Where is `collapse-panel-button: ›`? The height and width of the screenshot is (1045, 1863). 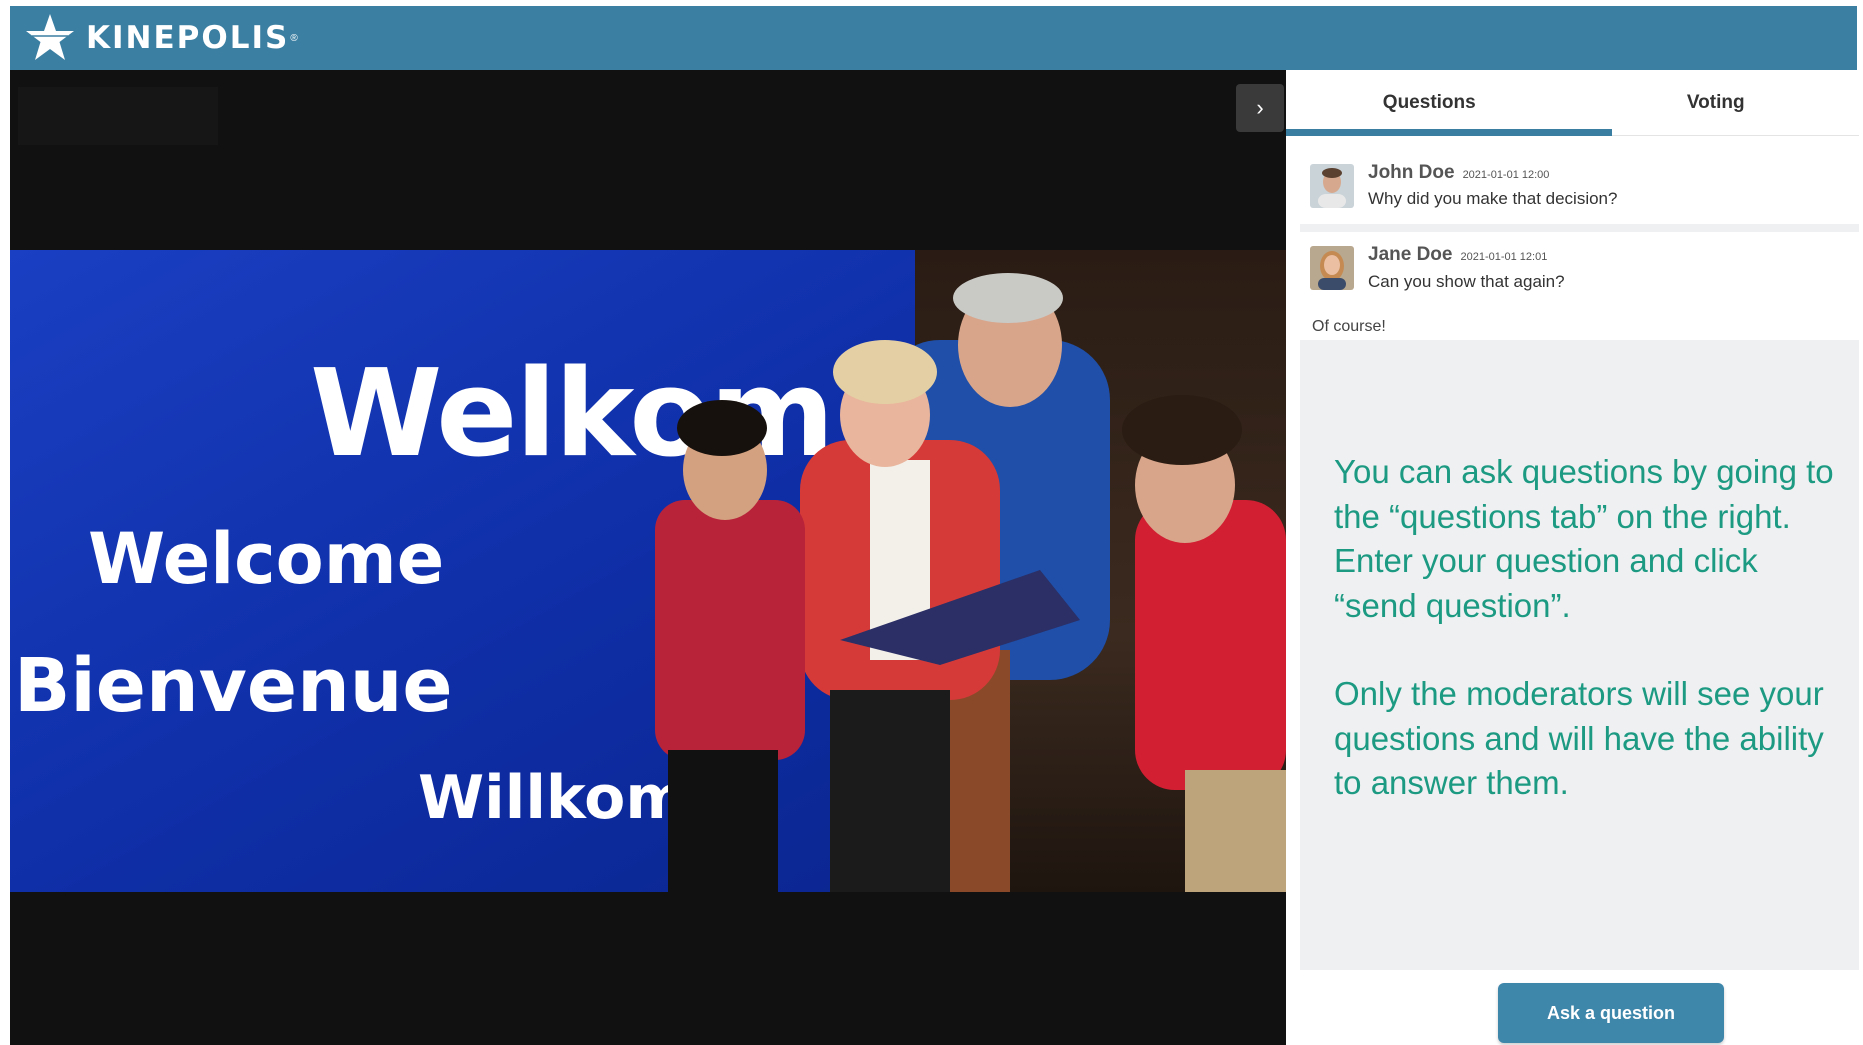
collapse-panel-button: › is located at coordinates (1260, 108).